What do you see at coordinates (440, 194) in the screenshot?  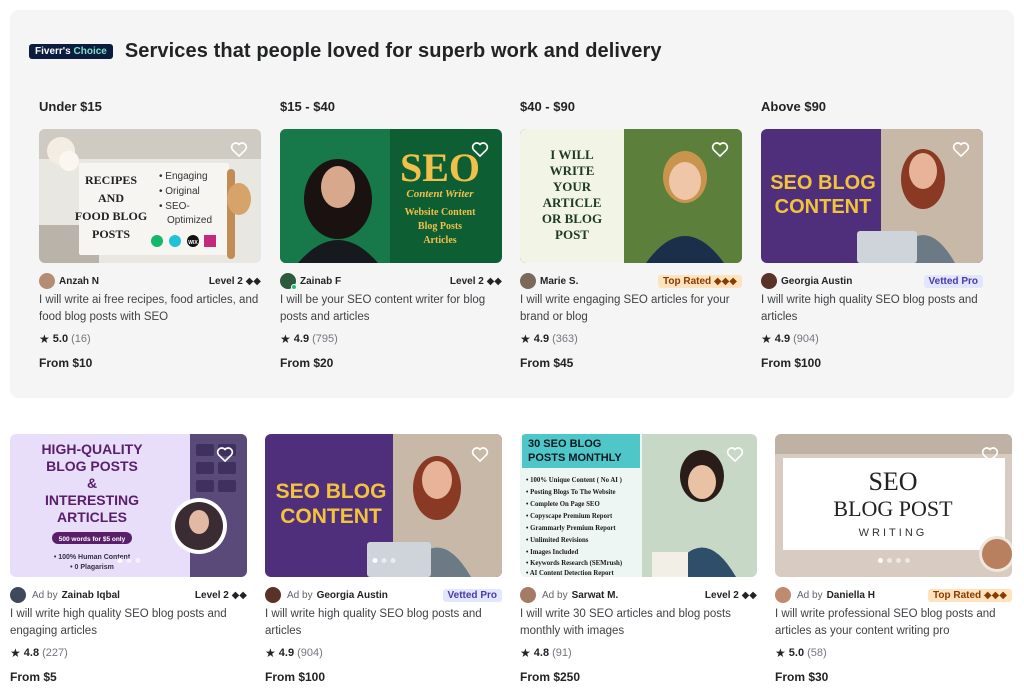 I see `thumb-script: Content Writer` at bounding box center [440, 194].